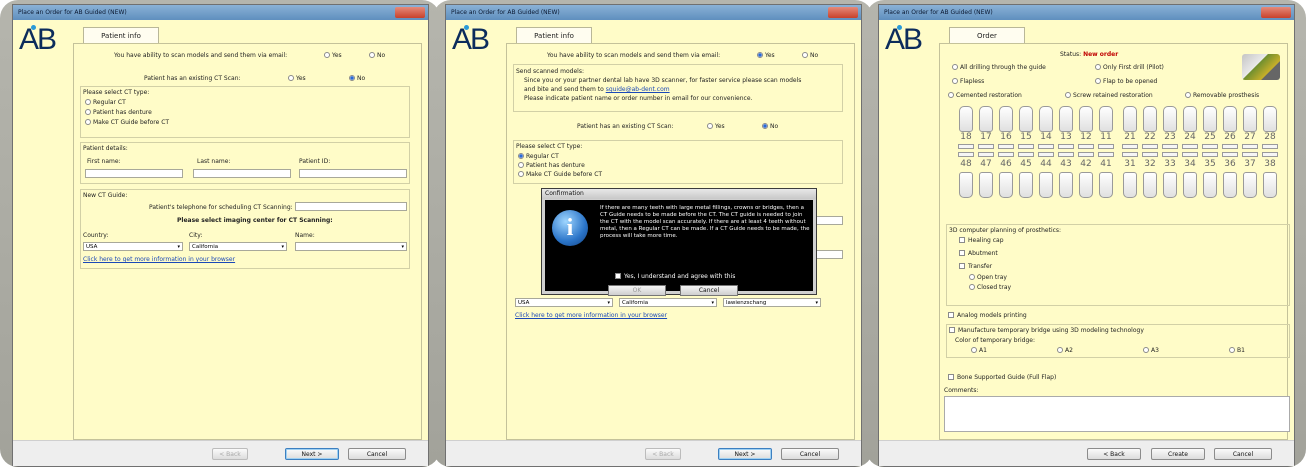 The image size is (1307, 467). What do you see at coordinates (1129, 67) in the screenshot?
I see `drill-option-pilot: Only First drill (Pilot)` at bounding box center [1129, 67].